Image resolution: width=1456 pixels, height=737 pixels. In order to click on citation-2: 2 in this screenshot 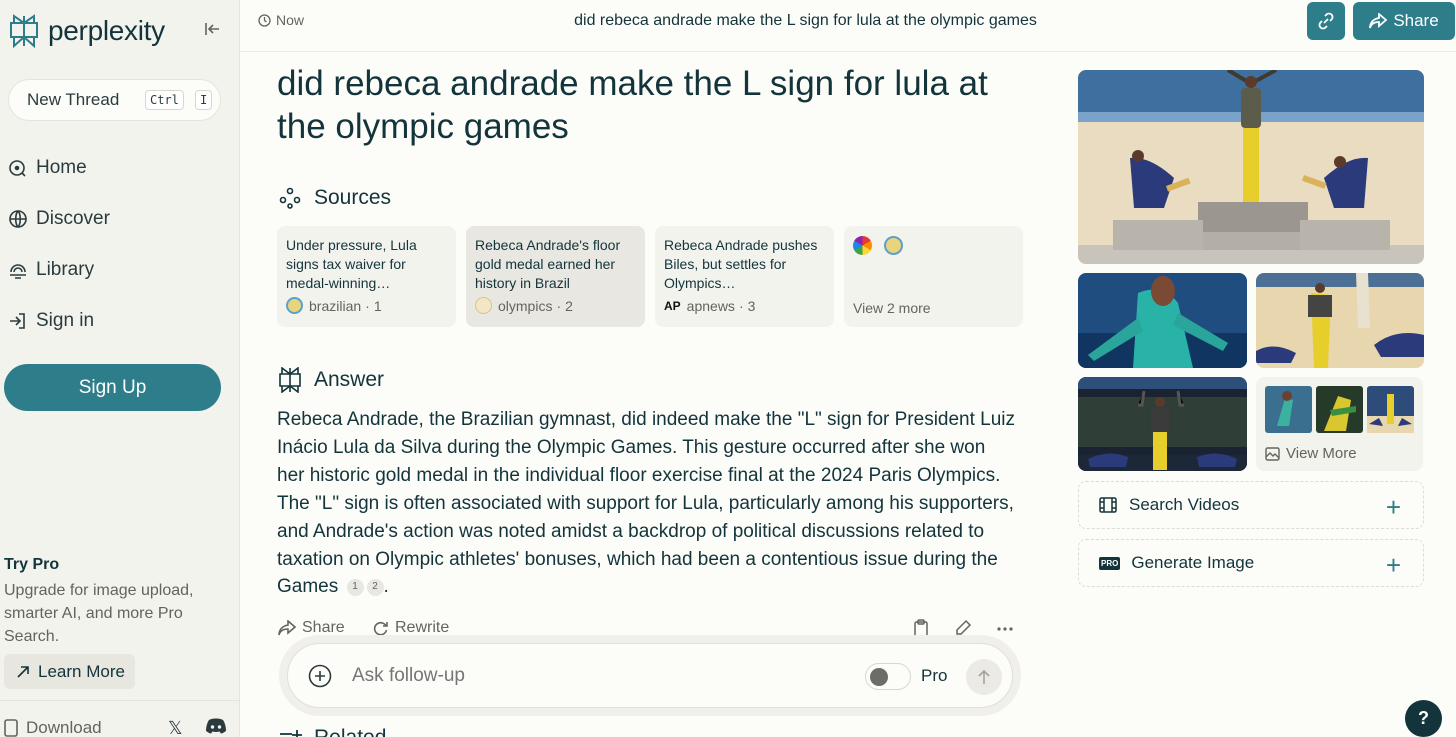, I will do `click(375, 587)`.